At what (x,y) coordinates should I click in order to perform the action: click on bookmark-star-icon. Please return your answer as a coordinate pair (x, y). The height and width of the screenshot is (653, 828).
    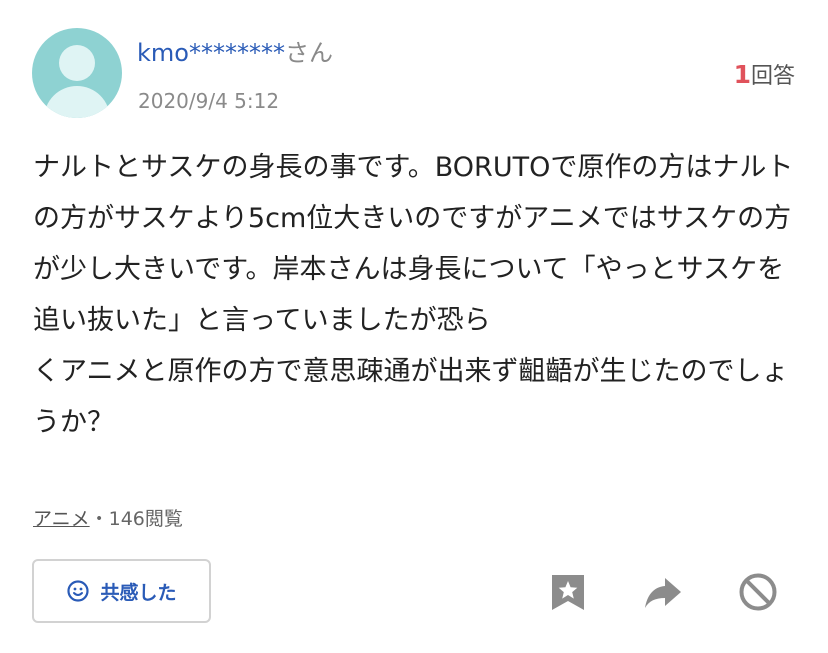
    Looking at the image, I should click on (568, 592).